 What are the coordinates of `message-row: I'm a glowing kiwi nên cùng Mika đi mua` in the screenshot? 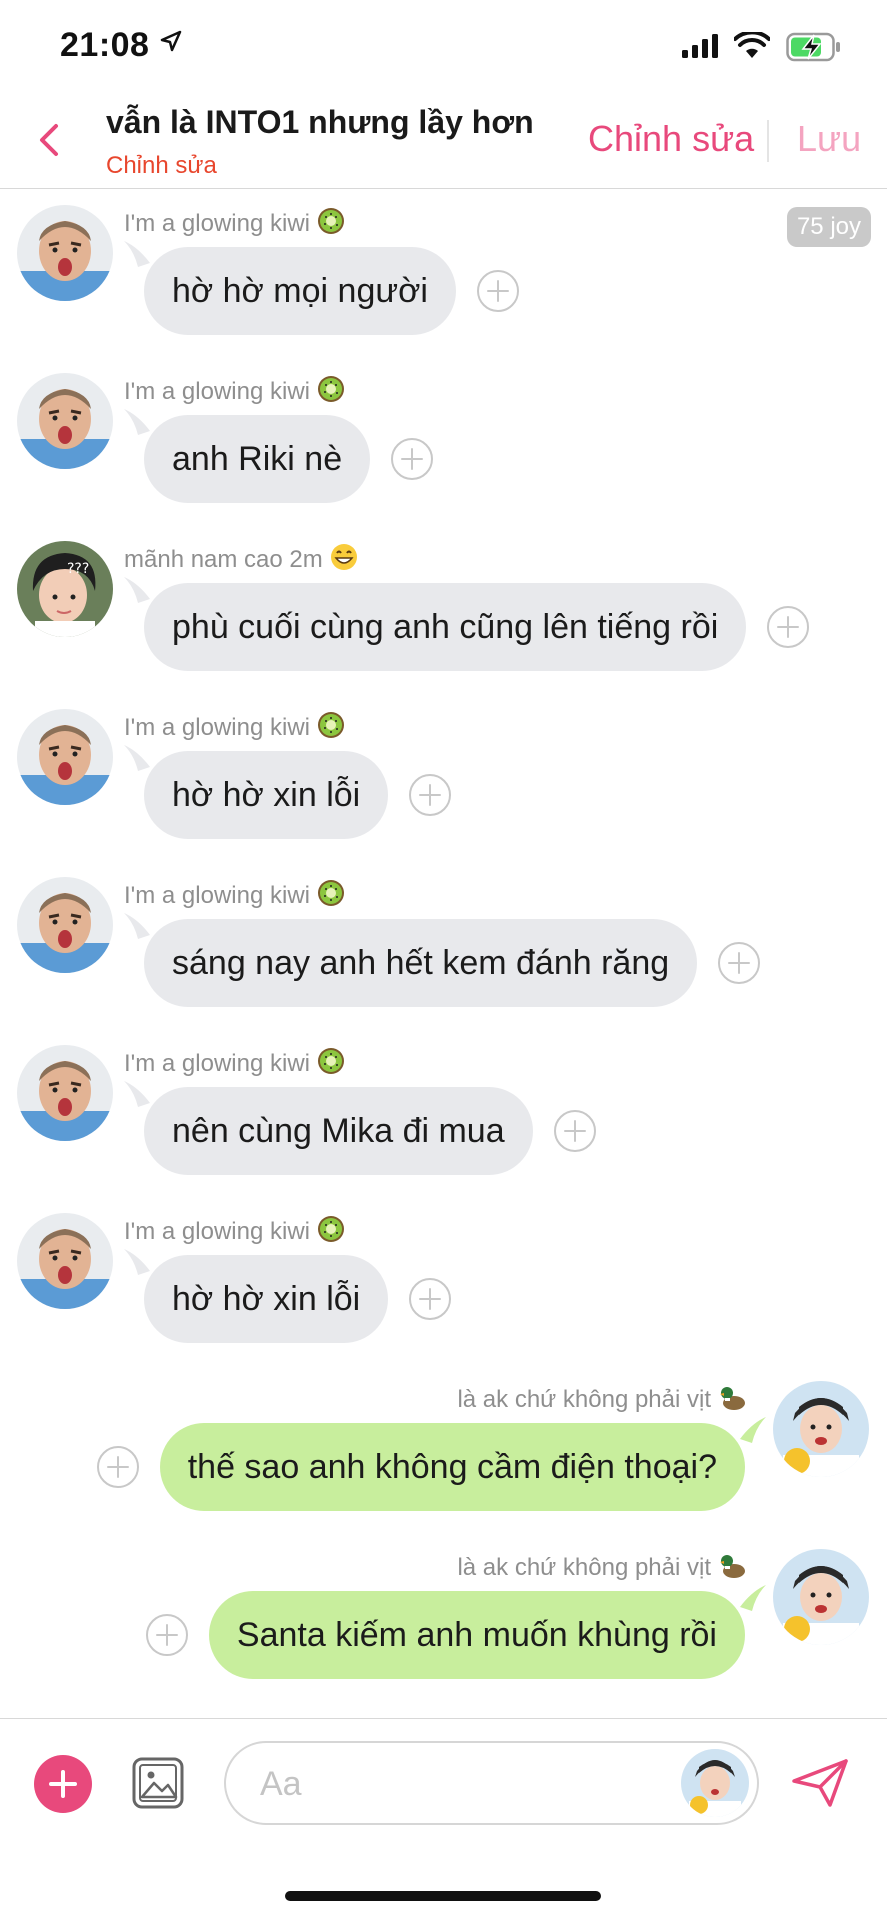 It's located at (443, 1104).